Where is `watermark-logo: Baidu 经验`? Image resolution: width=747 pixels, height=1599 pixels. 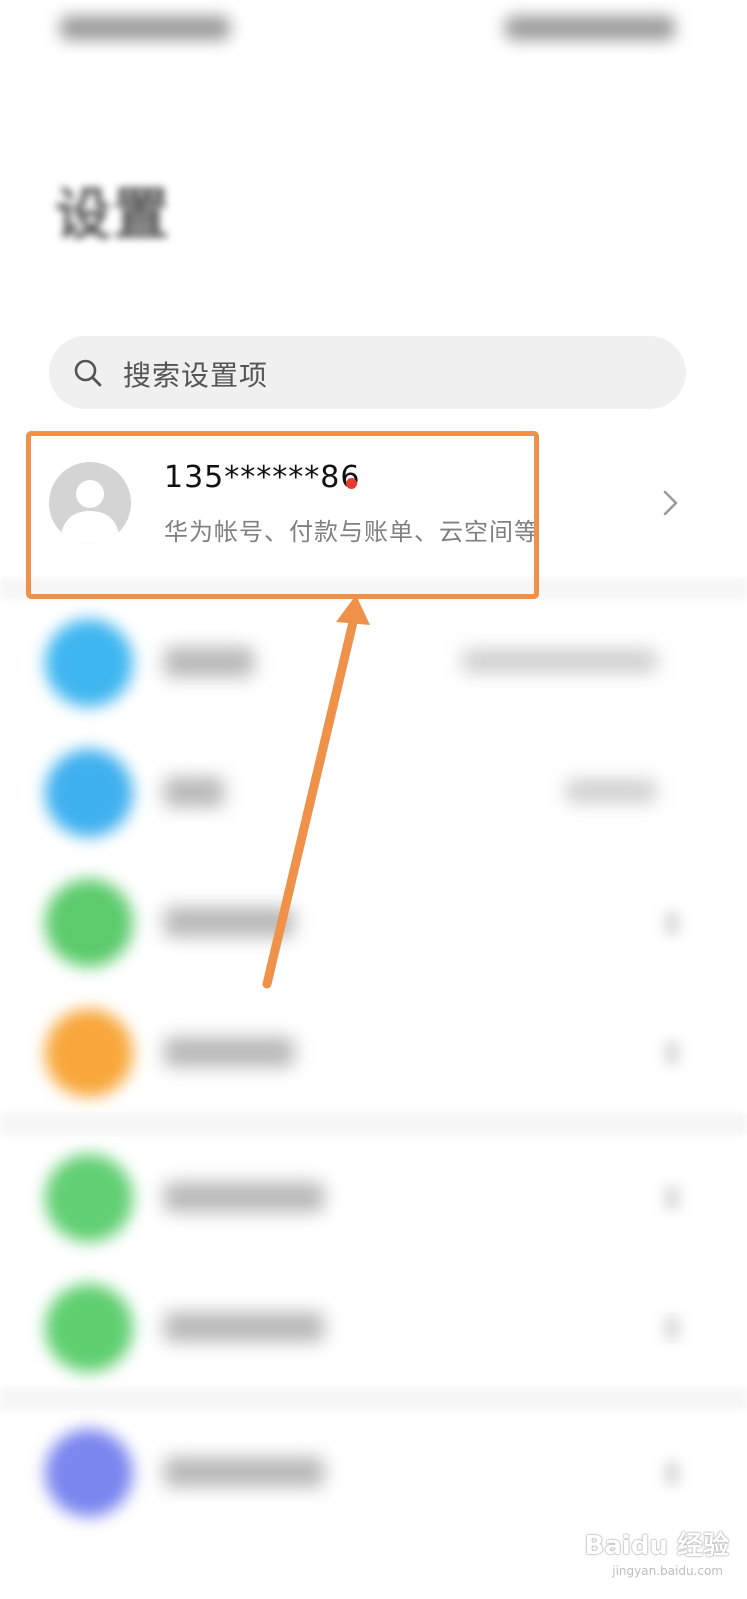
watermark-logo: Baidu 经验 is located at coordinates (656, 1546).